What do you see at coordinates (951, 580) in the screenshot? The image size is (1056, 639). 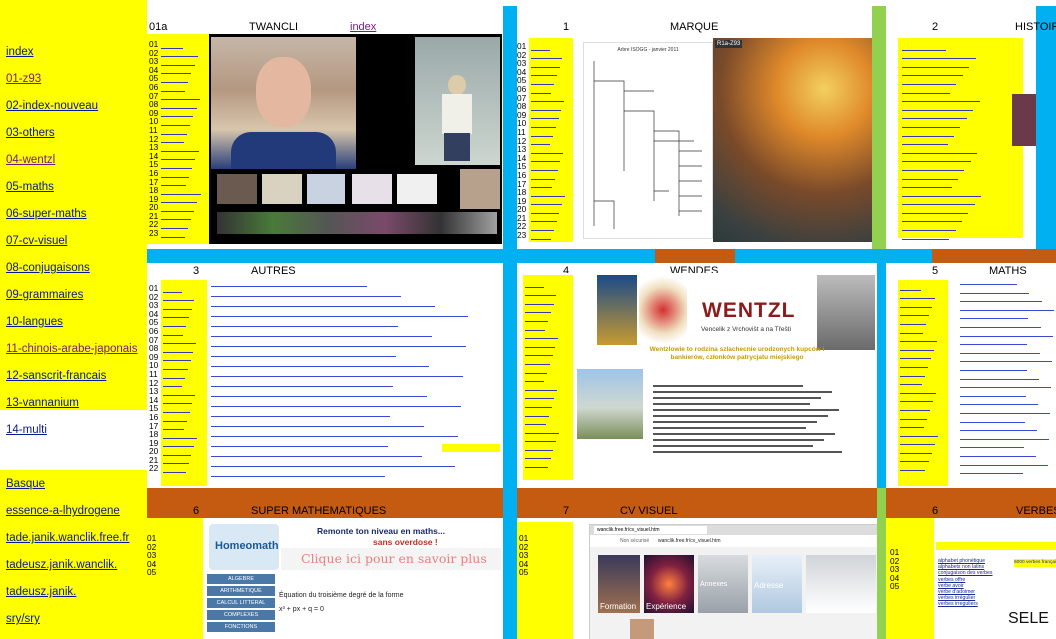 I see `verbes-link: verbes offre` at bounding box center [951, 580].